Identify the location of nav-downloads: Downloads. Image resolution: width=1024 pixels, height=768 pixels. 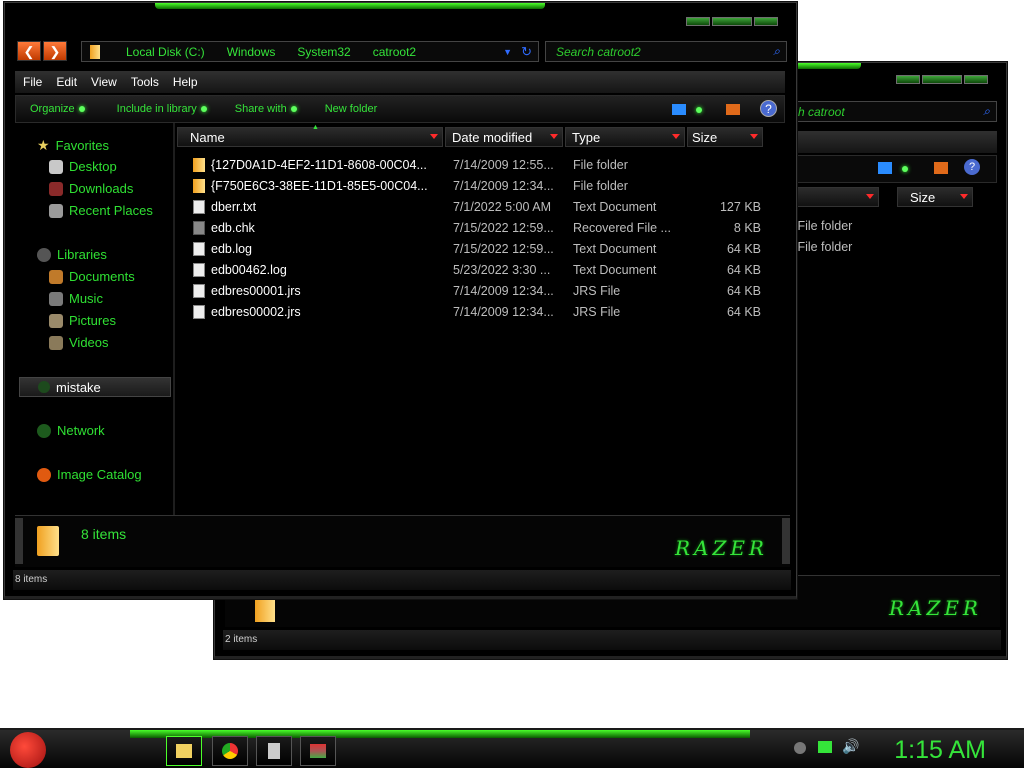
(91, 188).